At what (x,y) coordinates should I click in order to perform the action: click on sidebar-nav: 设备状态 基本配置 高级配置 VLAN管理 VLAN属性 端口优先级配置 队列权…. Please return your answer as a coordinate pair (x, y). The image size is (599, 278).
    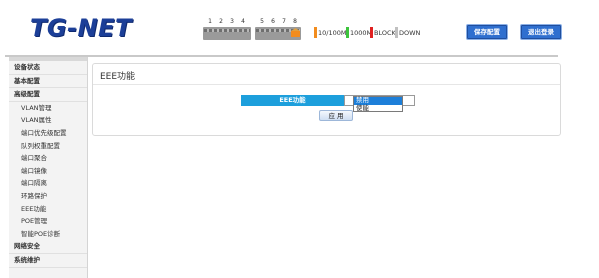
    Looking at the image, I should click on (48, 167).